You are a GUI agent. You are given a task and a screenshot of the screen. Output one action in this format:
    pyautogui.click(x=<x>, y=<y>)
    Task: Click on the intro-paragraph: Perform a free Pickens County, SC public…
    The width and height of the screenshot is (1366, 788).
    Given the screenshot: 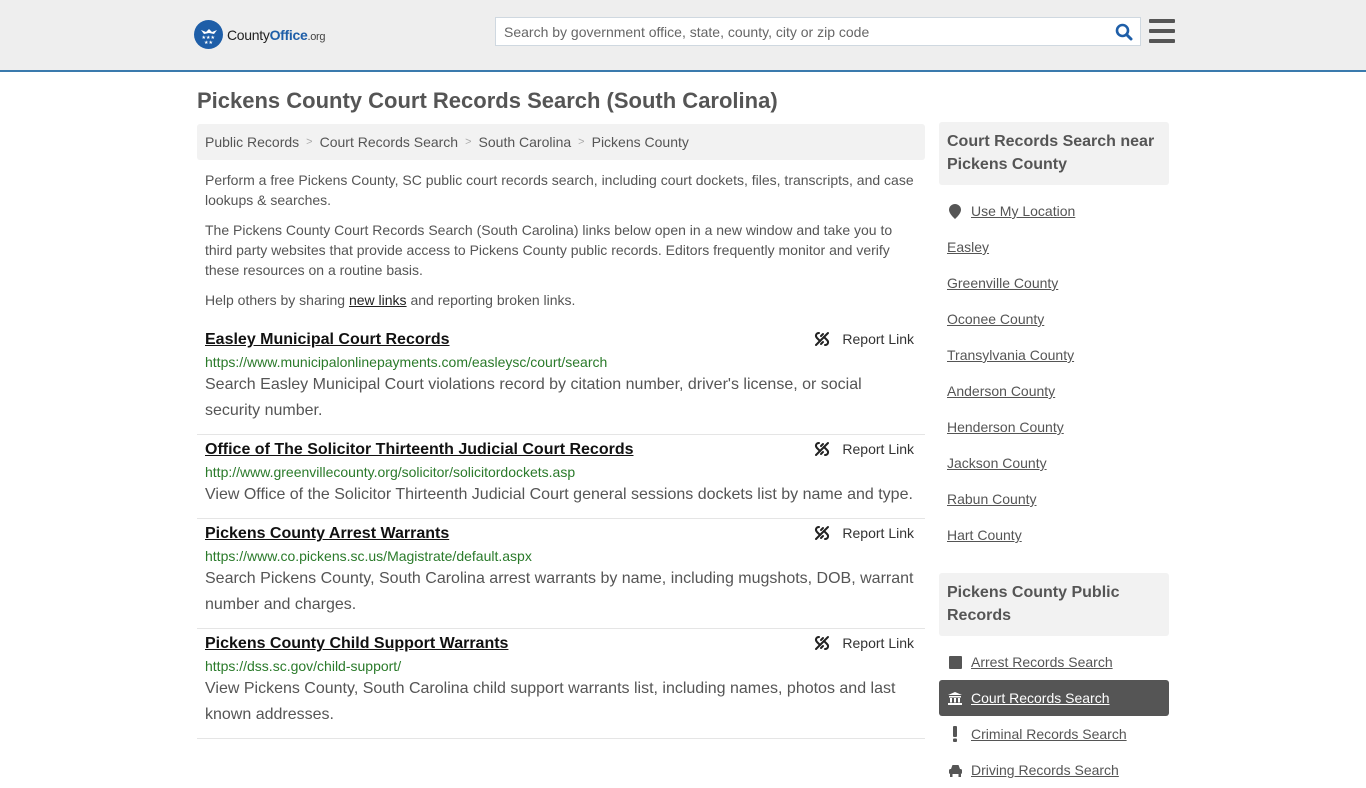 What is the action you would take?
    pyautogui.click(x=559, y=190)
    